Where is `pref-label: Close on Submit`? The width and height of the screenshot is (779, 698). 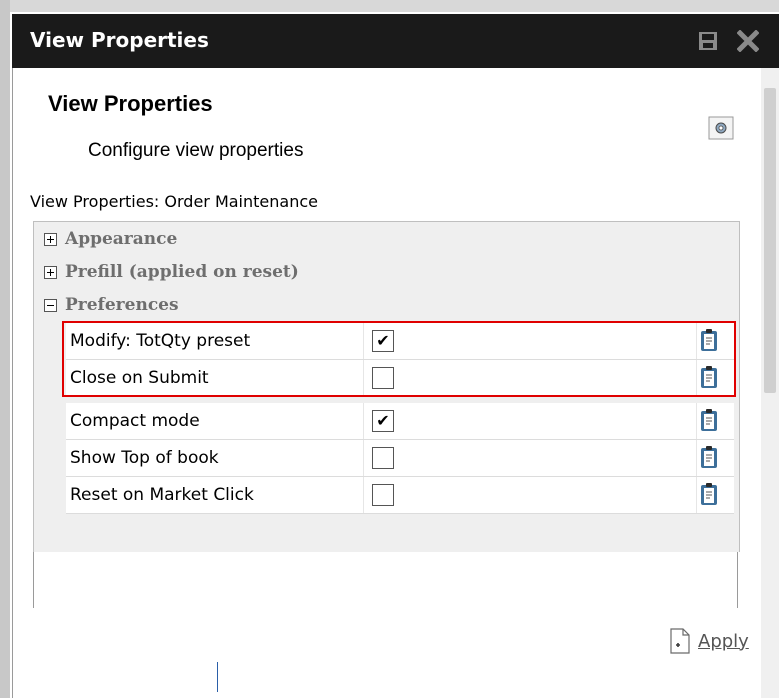
pref-label: Close on Submit is located at coordinates (139, 378).